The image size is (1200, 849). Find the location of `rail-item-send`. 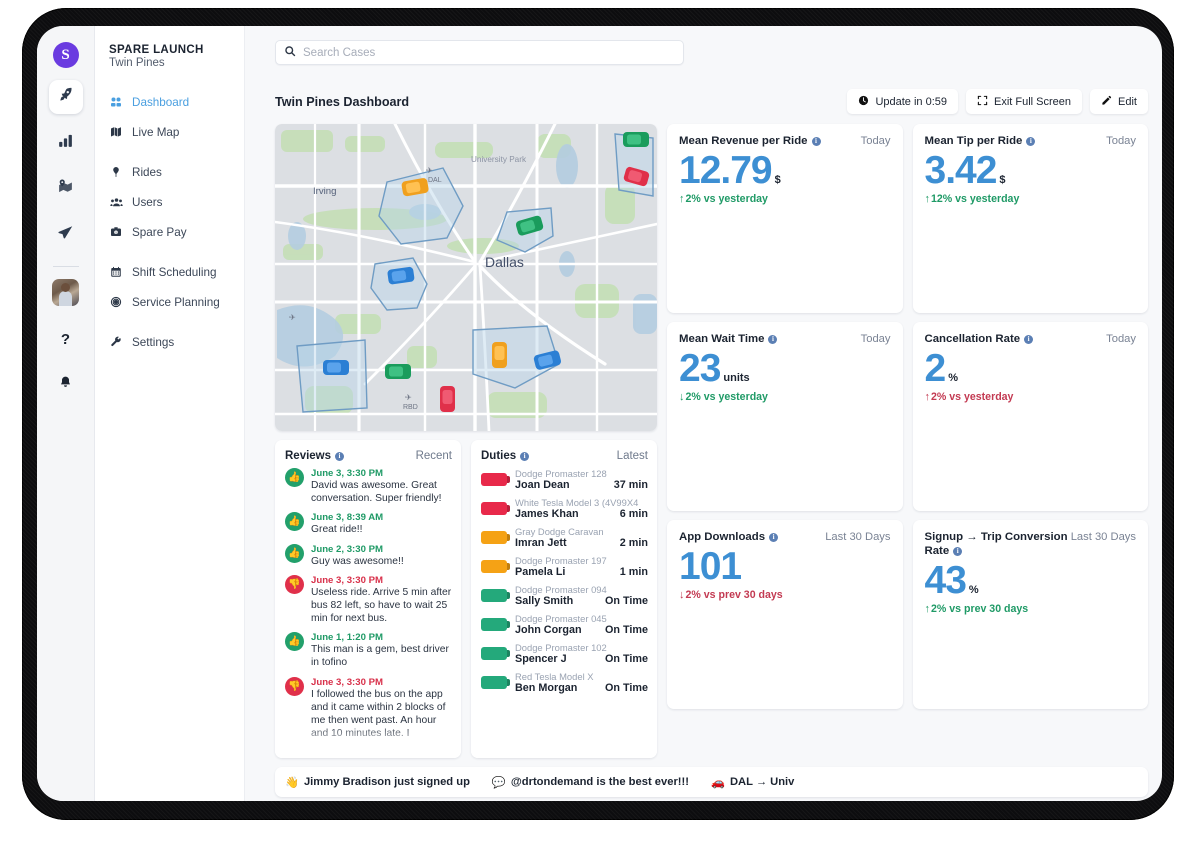

rail-item-send is located at coordinates (66, 235).